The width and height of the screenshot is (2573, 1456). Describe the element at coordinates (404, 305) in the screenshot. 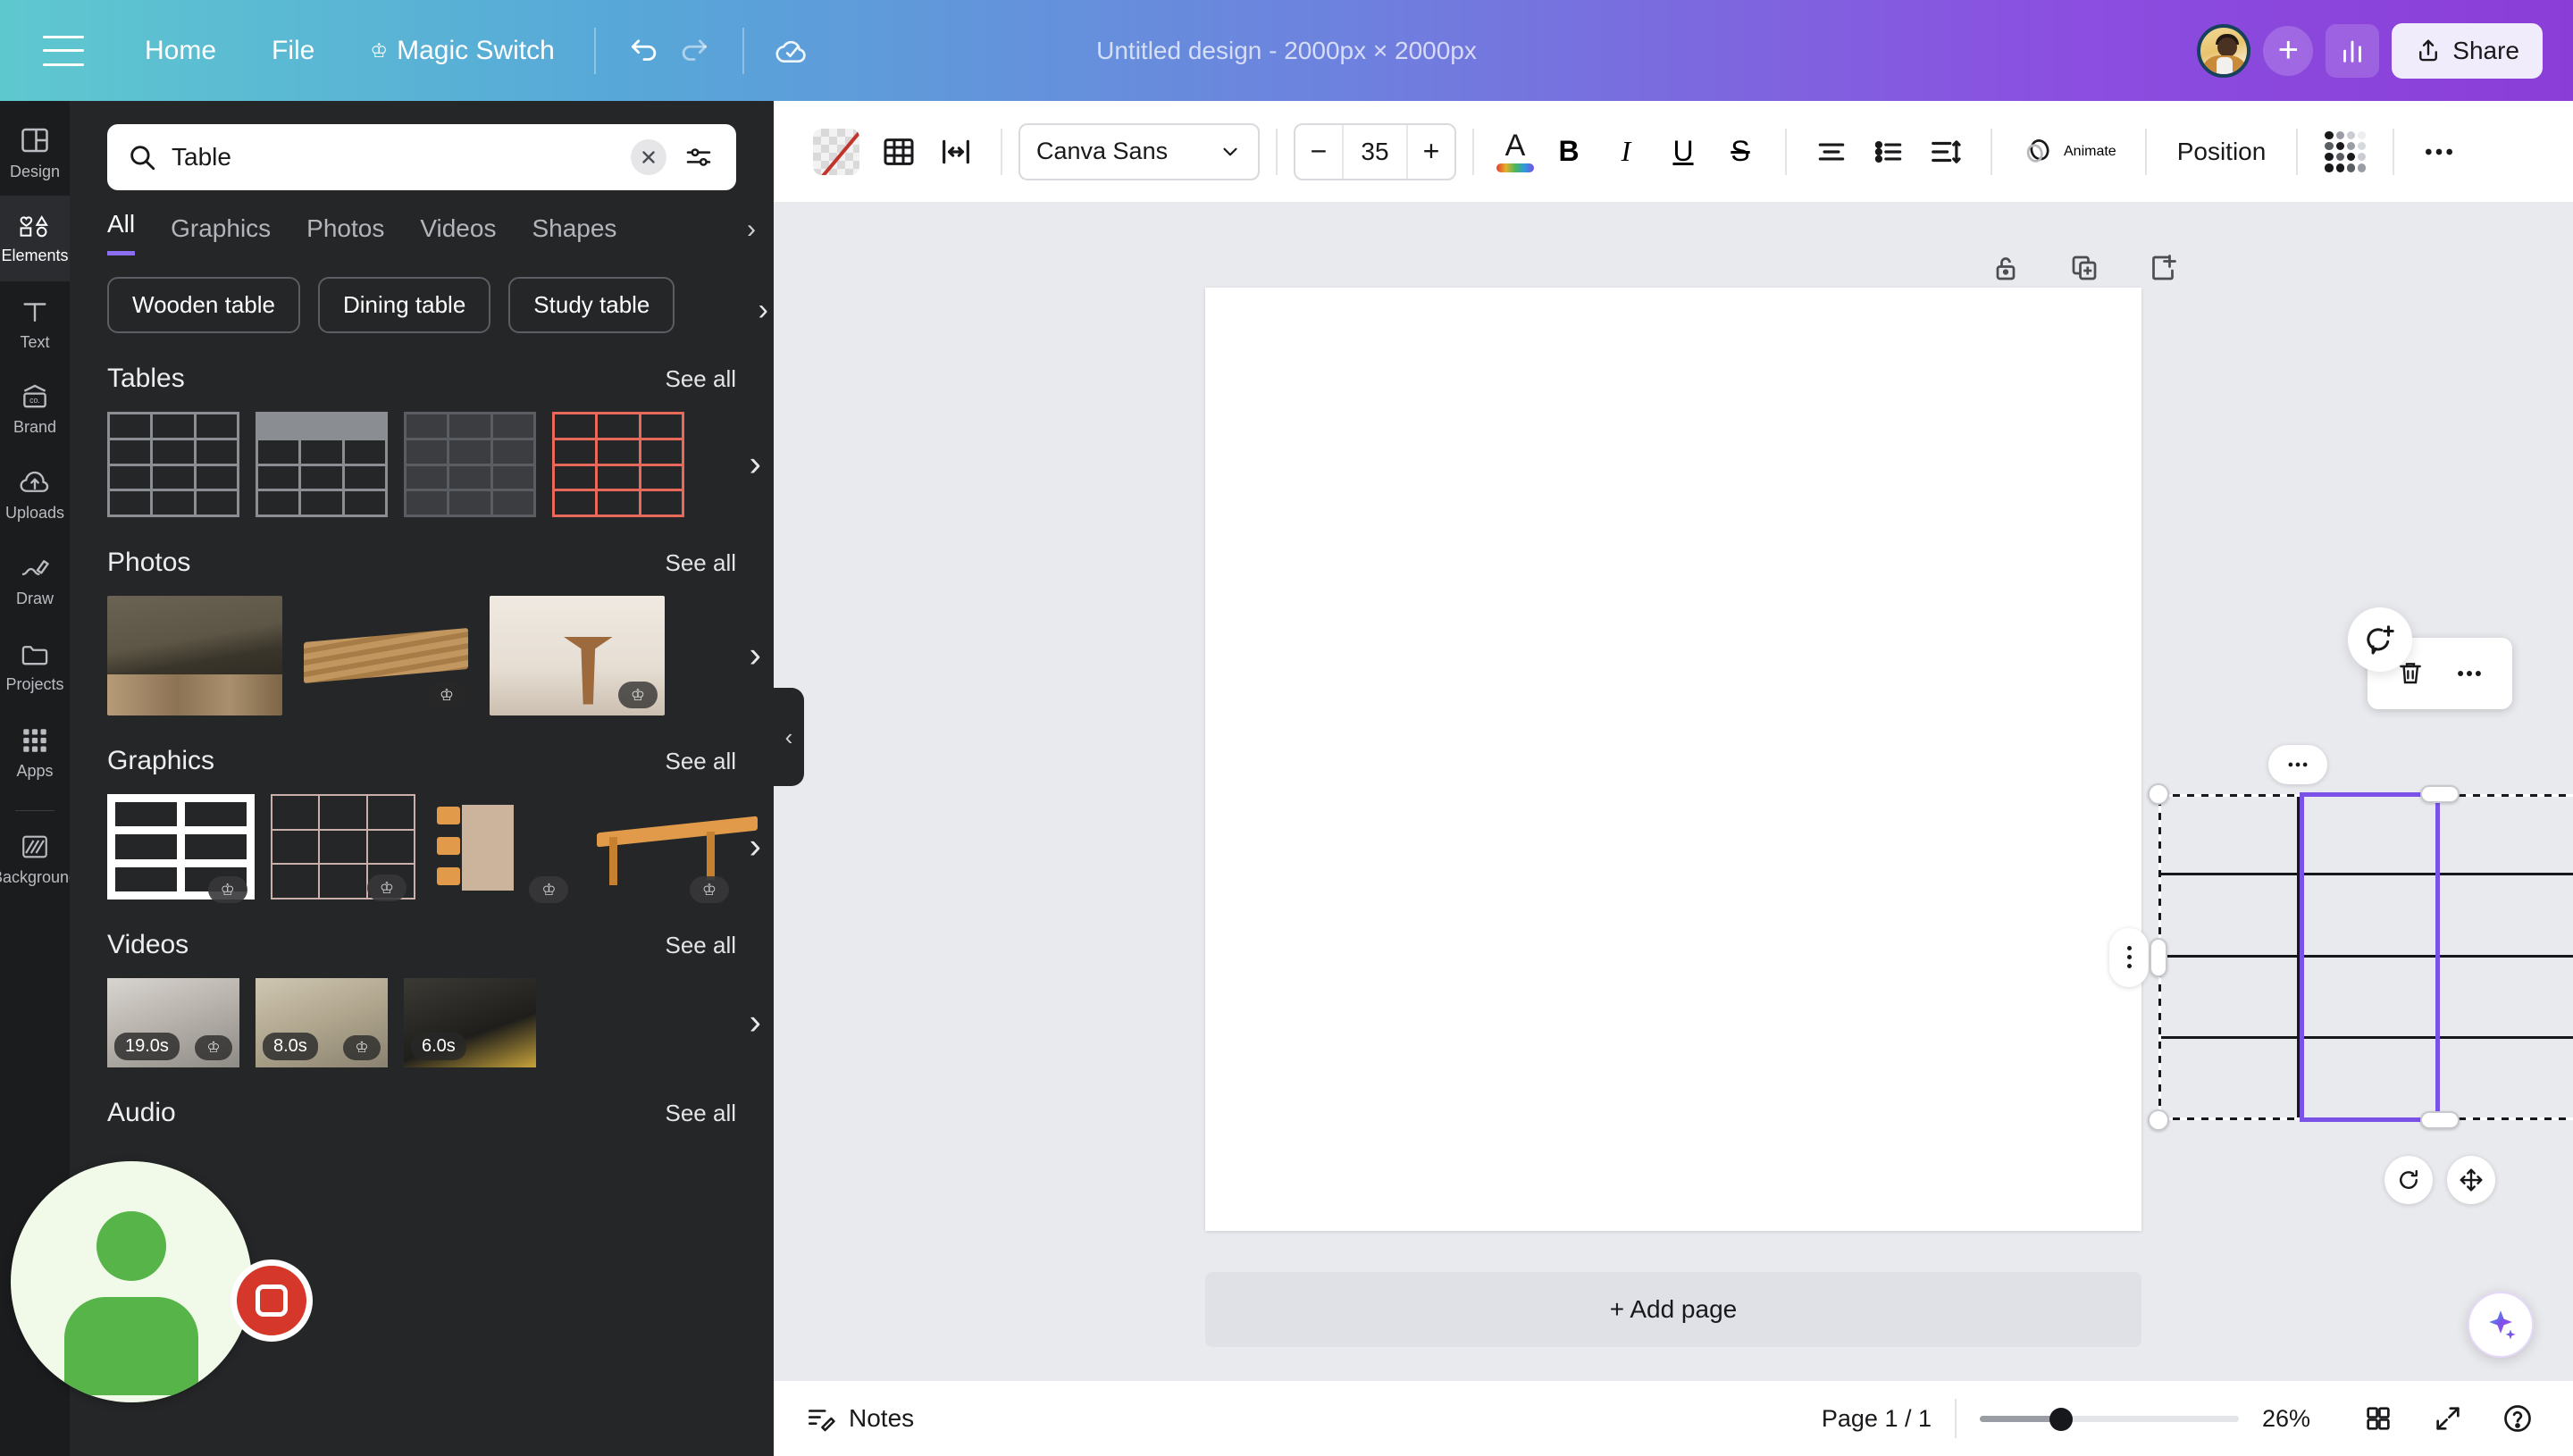

I see `chip-dining-table: Dining table` at that location.